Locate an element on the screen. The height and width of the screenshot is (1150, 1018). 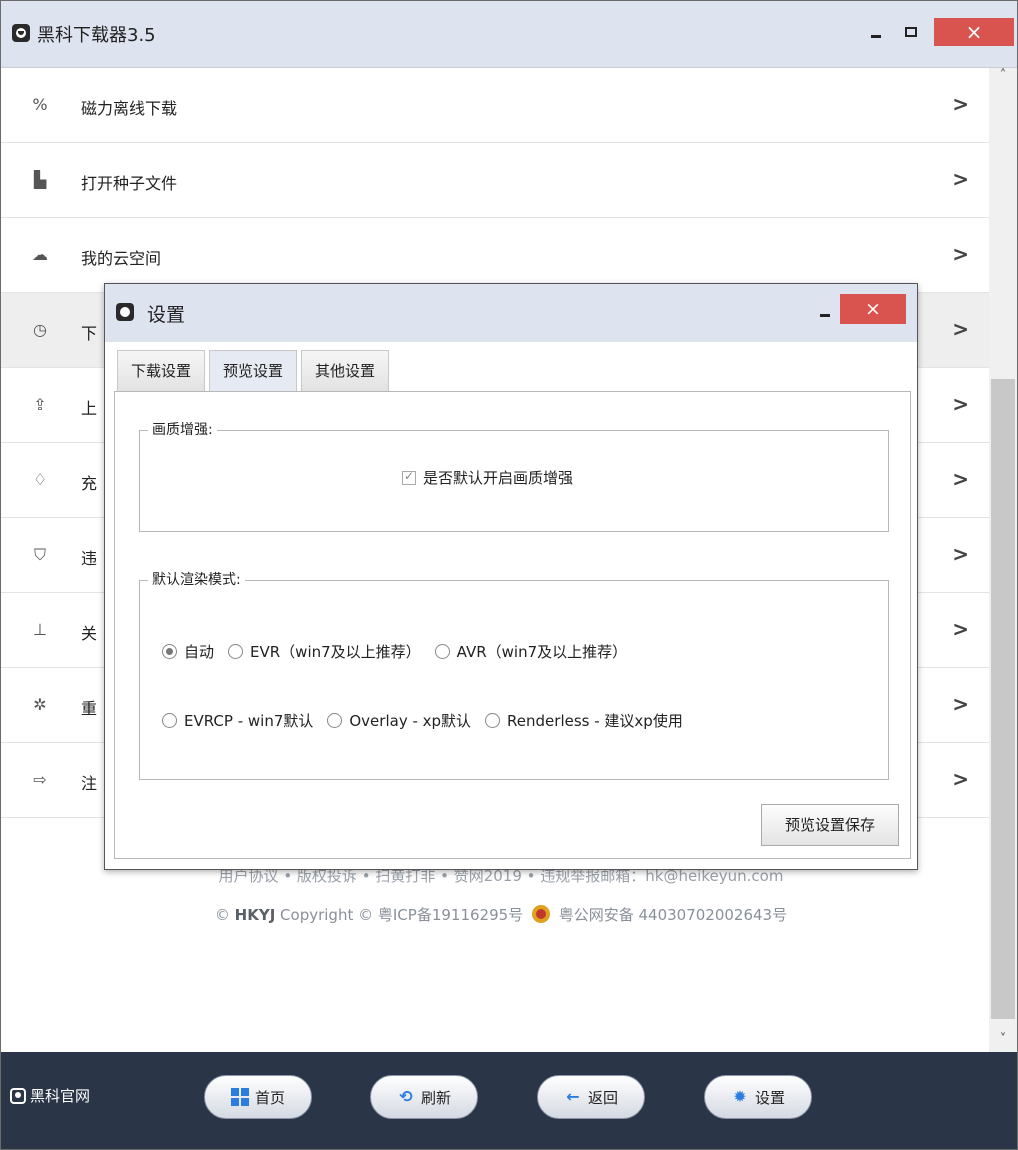
scroll-thumb is located at coordinates (1003, 699).